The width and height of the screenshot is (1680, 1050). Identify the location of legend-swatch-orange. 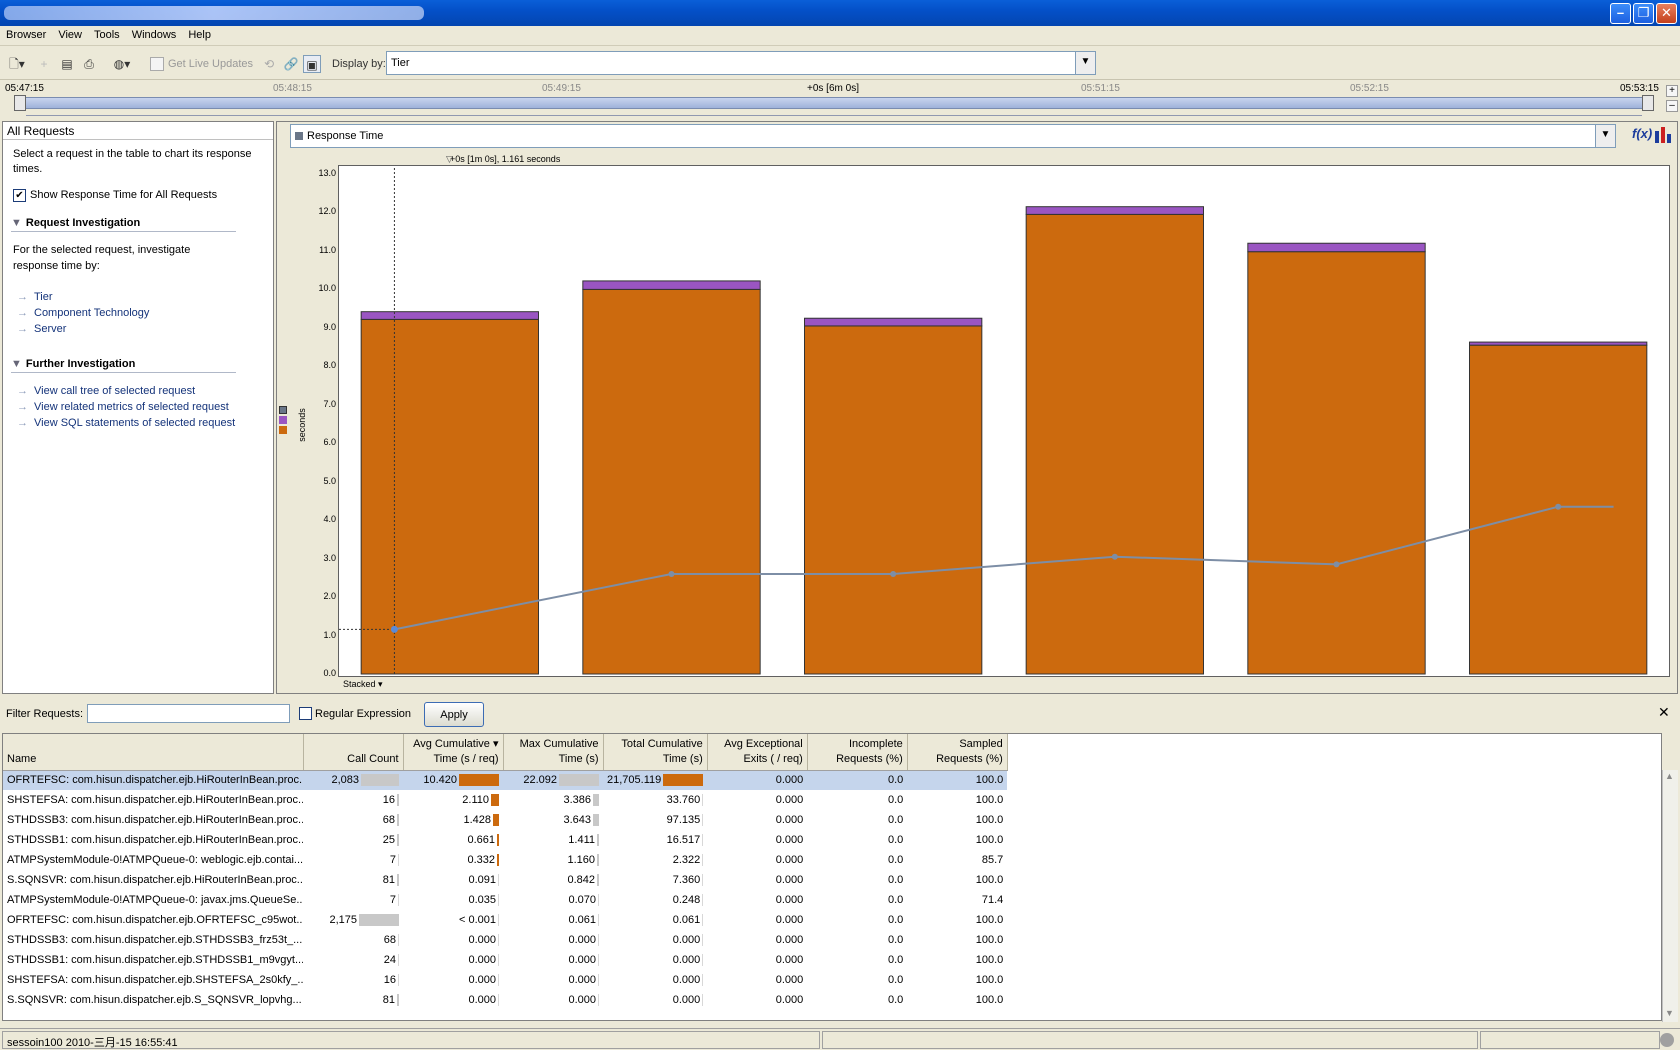
(283, 430).